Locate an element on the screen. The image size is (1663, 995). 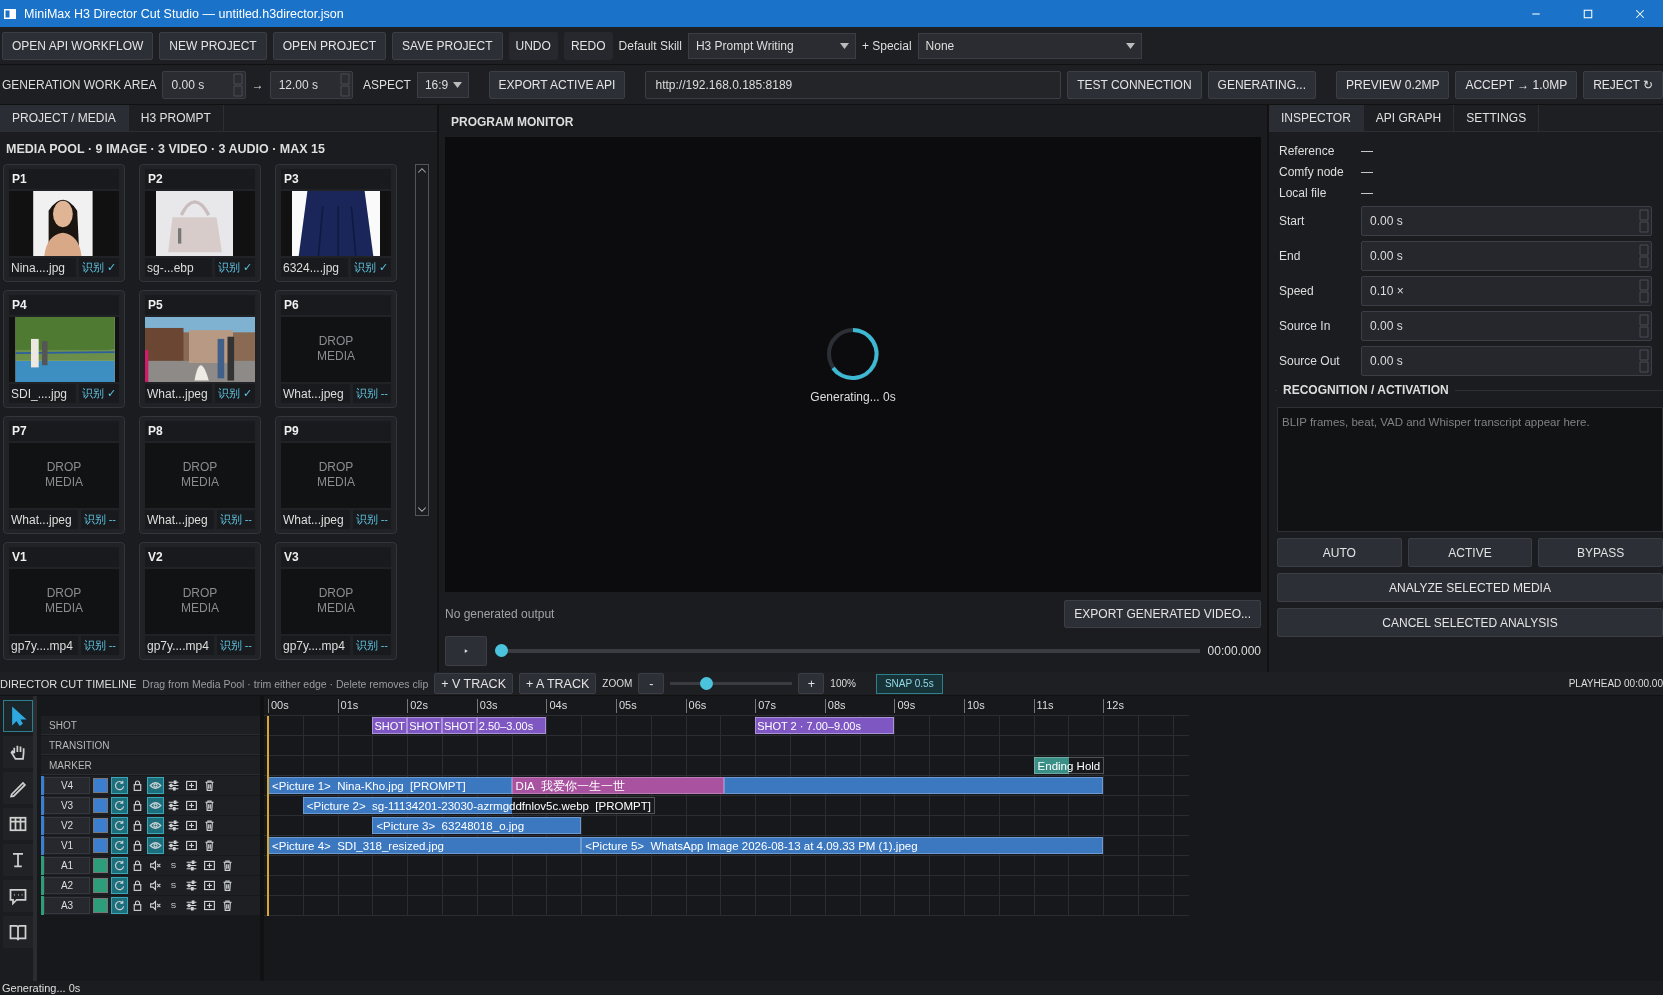
mode-button: ACTIVE is located at coordinates (1470, 552).